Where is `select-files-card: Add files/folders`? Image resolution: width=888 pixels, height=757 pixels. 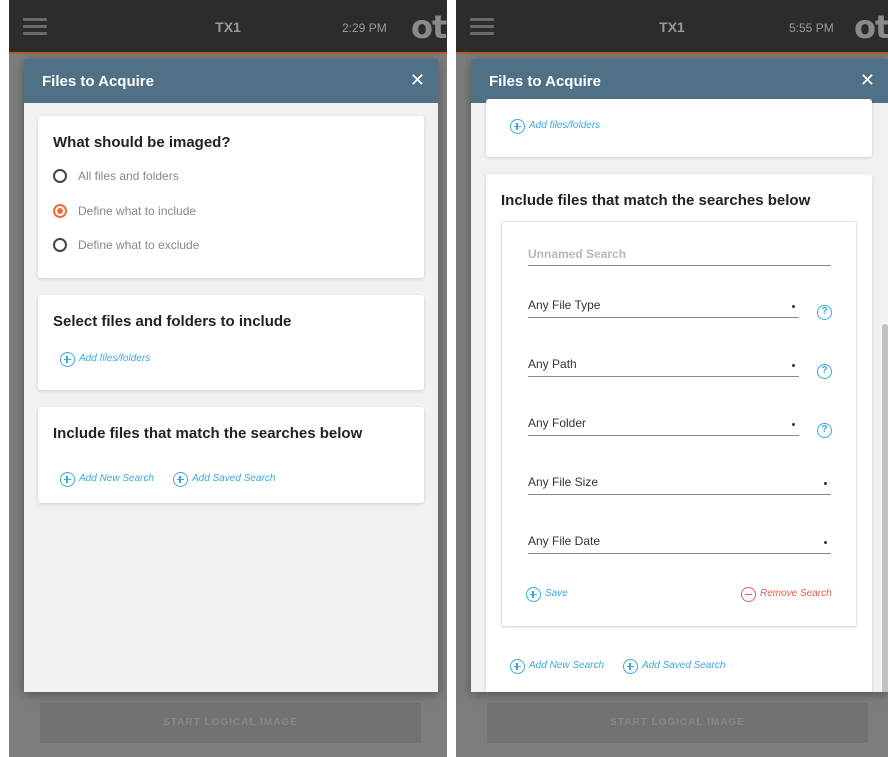
select-files-card: Add files/folders is located at coordinates (679, 128).